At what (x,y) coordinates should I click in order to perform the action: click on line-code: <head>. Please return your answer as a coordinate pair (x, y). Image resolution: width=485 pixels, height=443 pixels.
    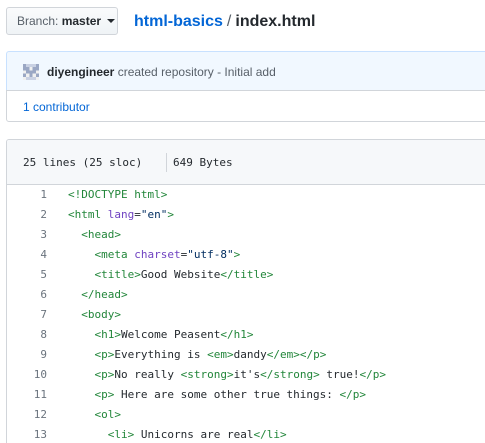
    Looking at the image, I should click on (94, 235).